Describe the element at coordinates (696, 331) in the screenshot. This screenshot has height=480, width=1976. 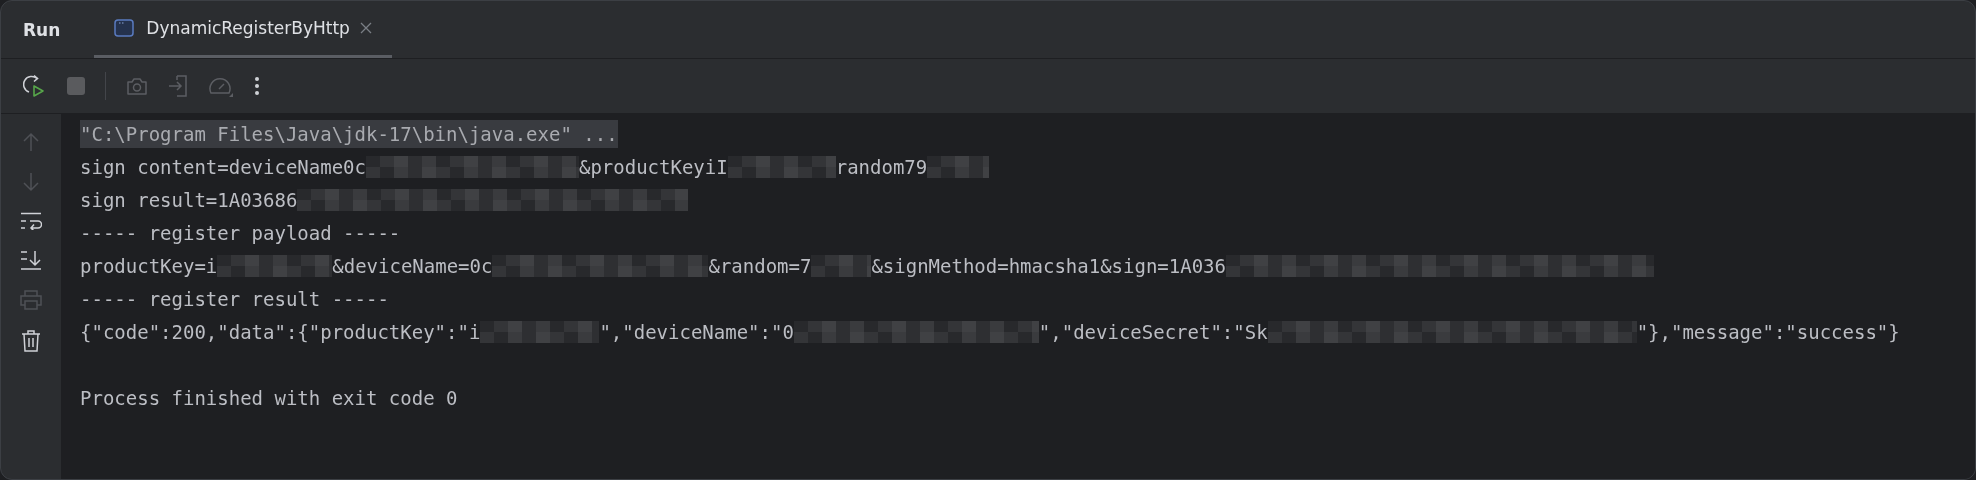
I see `console-text: ","deviceName":"0` at that location.